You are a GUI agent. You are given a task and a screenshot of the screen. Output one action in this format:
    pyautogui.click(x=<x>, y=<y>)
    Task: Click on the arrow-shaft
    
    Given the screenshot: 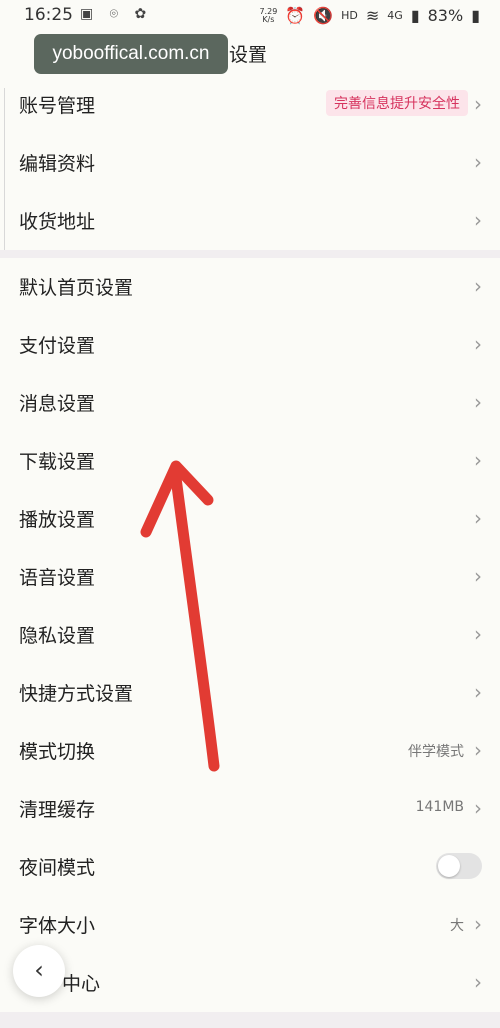 What is the action you would take?
    pyautogui.click(x=195, y=622)
    